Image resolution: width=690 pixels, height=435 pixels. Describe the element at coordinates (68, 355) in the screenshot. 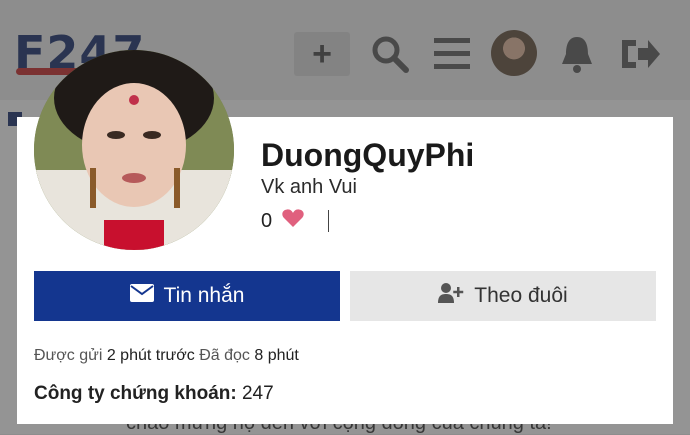

I see `posted-label: Được gửi` at that location.